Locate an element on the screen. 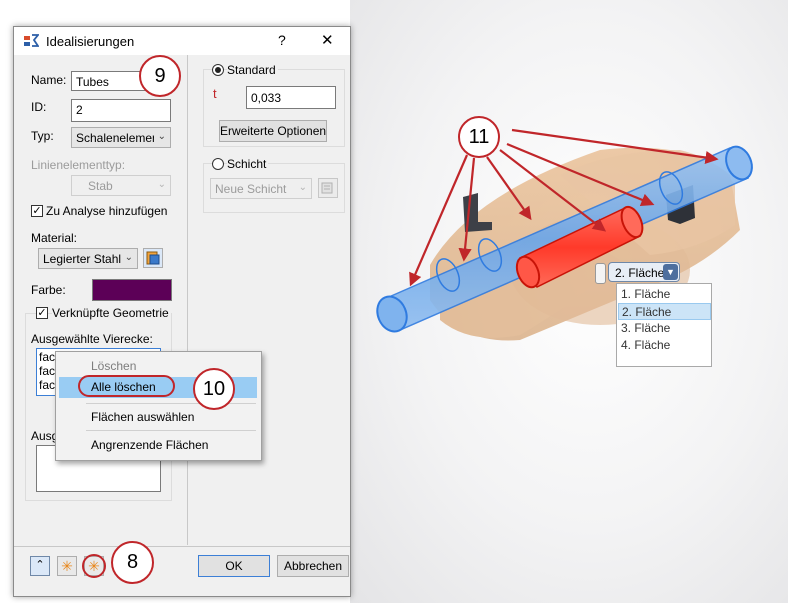  schicht-select-value: Neue Schicht is located at coordinates (251, 189).